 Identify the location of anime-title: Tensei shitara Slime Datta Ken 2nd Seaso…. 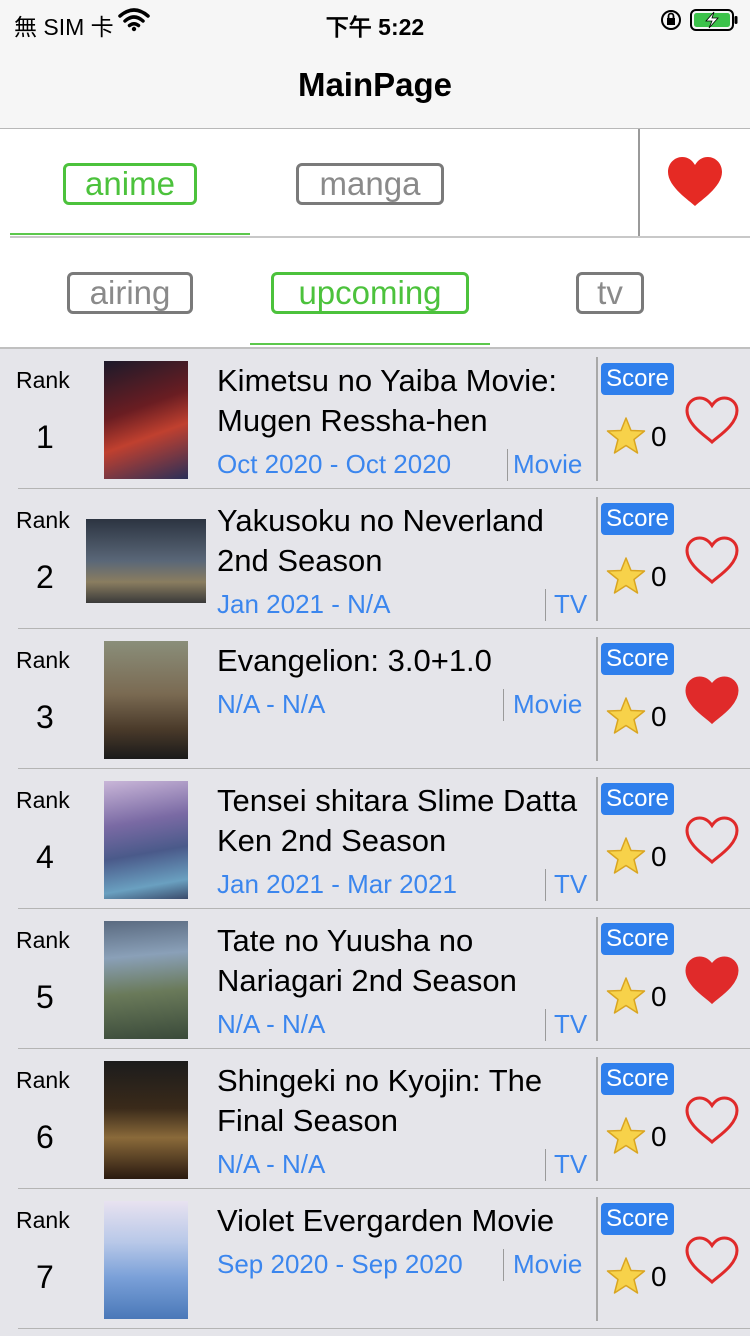
(397, 820).